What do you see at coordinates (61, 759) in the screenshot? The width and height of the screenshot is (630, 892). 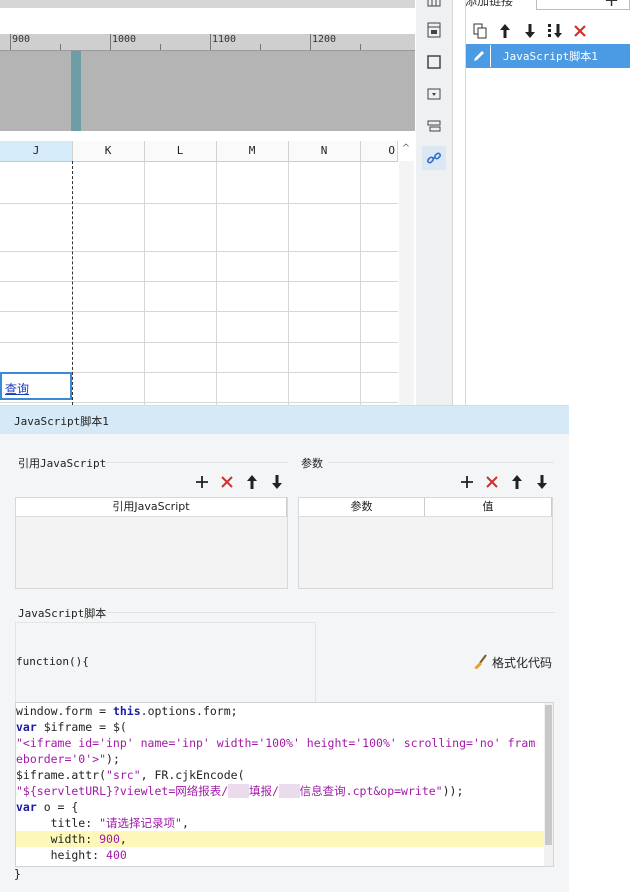 I see `code-token: eborder='0'>"` at bounding box center [61, 759].